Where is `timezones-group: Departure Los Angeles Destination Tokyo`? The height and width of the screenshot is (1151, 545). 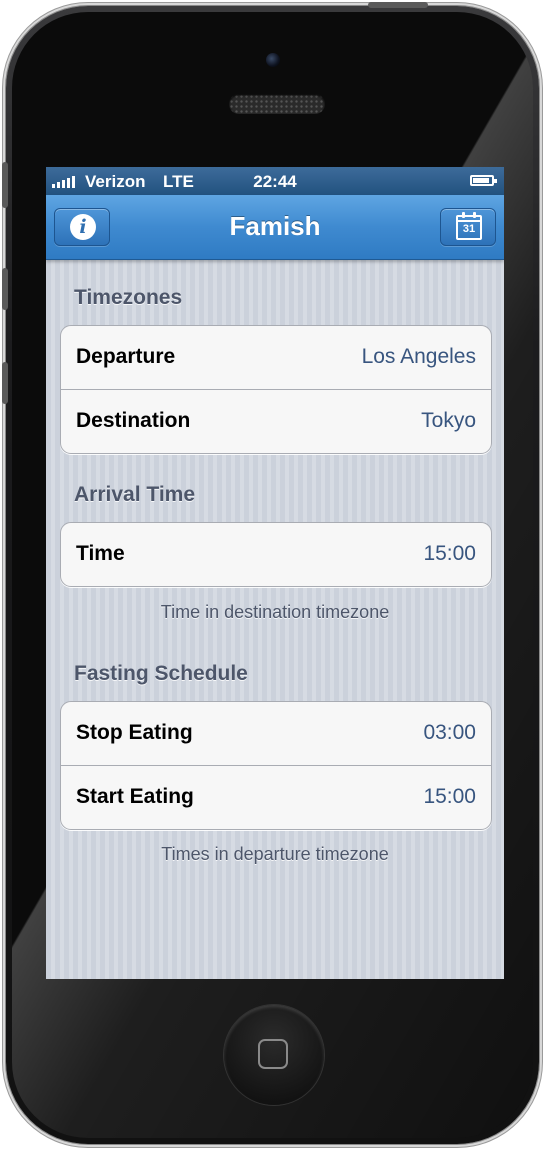
timezones-group: Departure Los Angeles Destination Tokyo is located at coordinates (276, 389).